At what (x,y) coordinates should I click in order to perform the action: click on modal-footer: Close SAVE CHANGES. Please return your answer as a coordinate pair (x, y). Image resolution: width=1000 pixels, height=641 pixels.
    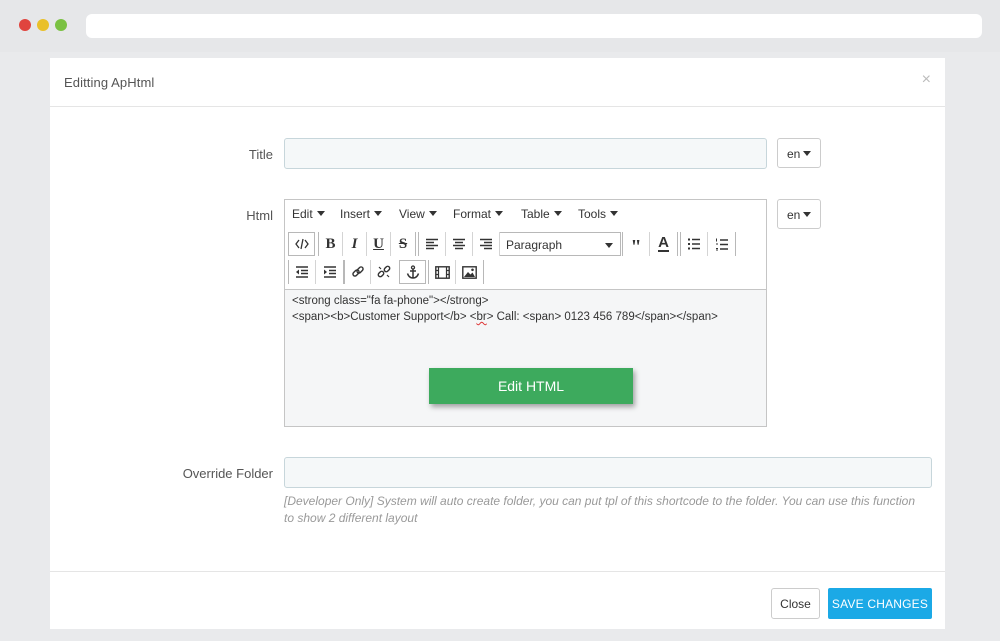
    Looking at the image, I should click on (497, 600).